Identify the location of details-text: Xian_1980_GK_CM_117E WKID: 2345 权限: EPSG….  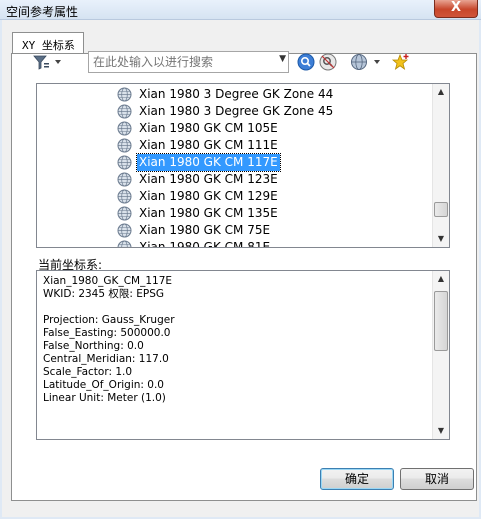
(109, 339).